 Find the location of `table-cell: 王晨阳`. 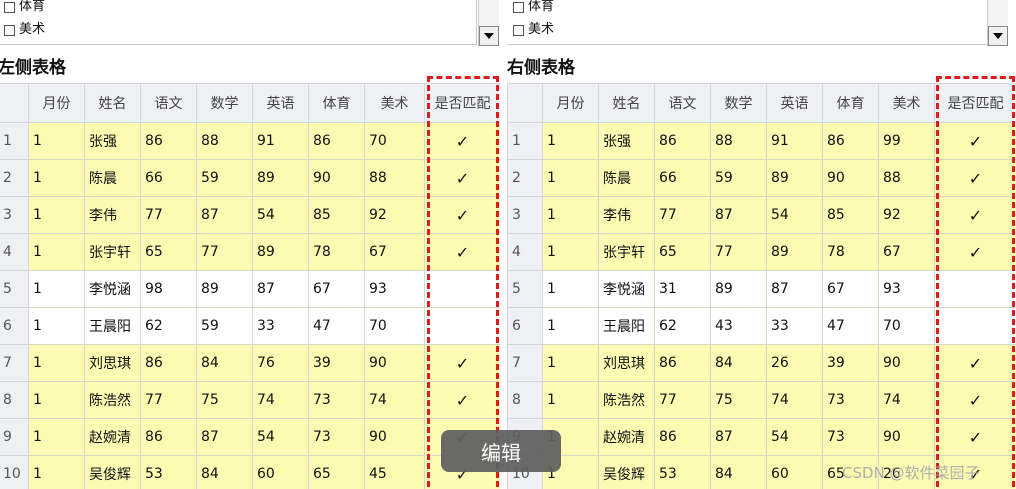

table-cell: 王晨阳 is located at coordinates (112, 326).